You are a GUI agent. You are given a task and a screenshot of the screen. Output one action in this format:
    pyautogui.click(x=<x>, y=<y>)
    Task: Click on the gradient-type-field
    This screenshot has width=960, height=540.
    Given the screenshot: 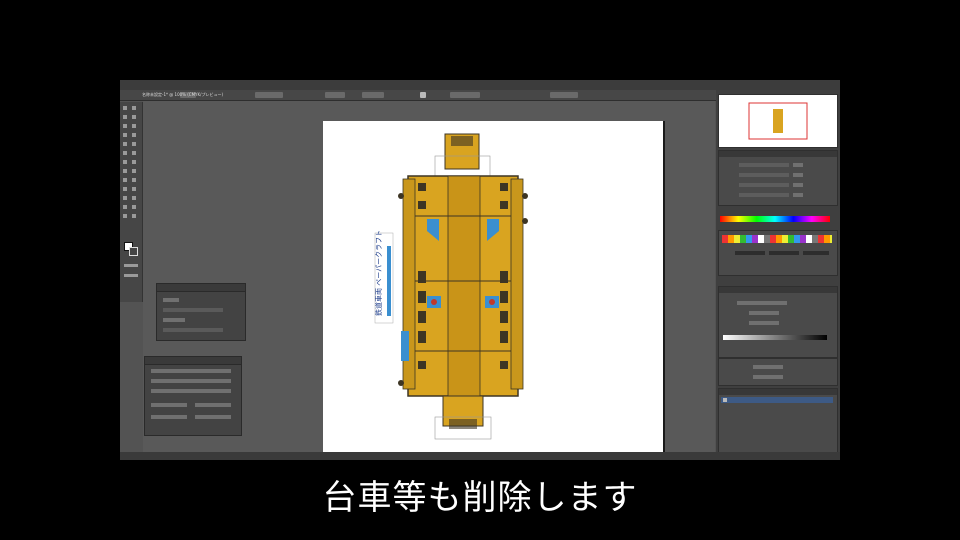 What is the action you would take?
    pyautogui.click(x=762, y=303)
    